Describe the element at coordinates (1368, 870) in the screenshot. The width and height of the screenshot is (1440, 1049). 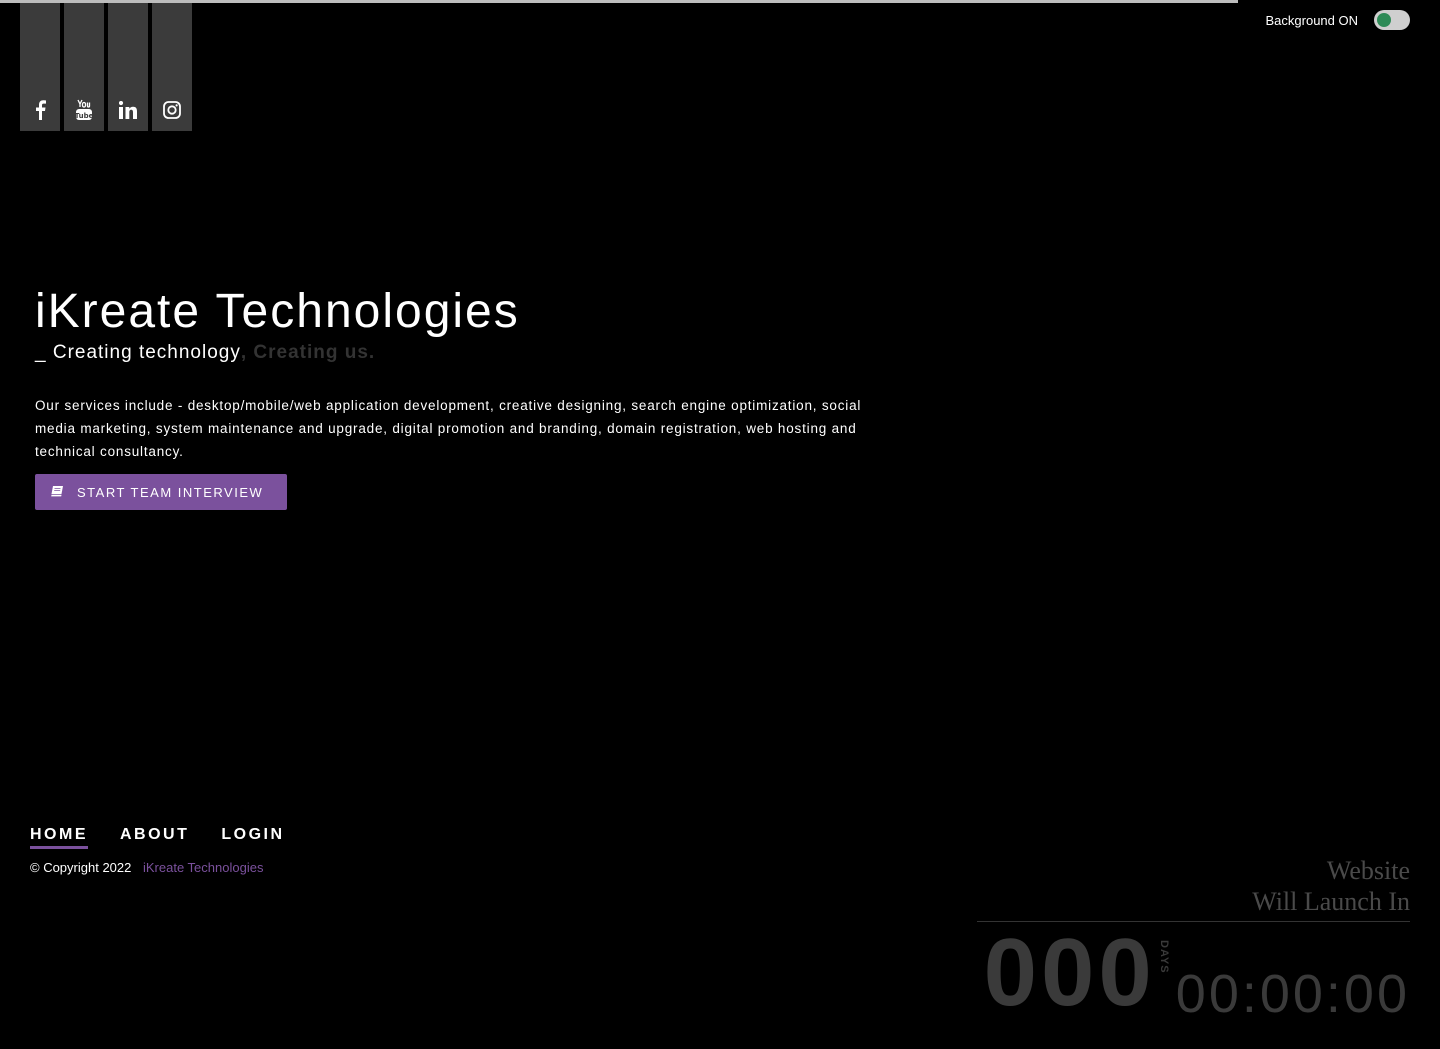
I see `launch-title-line1: Website` at that location.